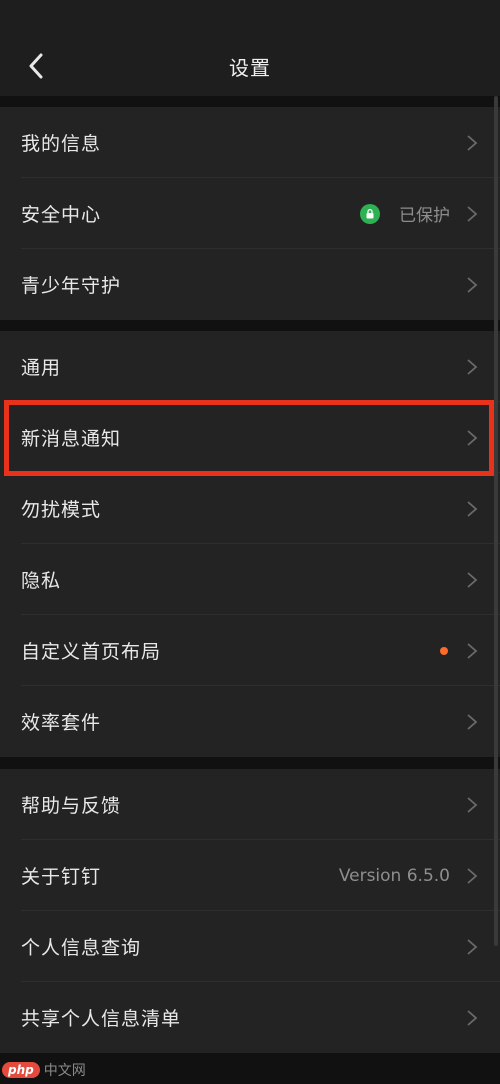  What do you see at coordinates (250, 48) in the screenshot?
I see `top-bar: 设置` at bounding box center [250, 48].